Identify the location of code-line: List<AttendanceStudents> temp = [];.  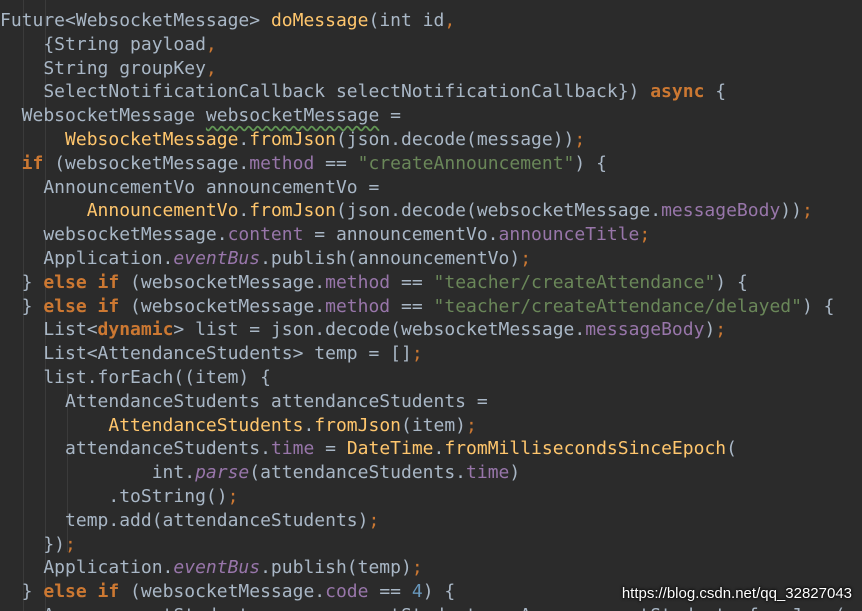
(431, 354).